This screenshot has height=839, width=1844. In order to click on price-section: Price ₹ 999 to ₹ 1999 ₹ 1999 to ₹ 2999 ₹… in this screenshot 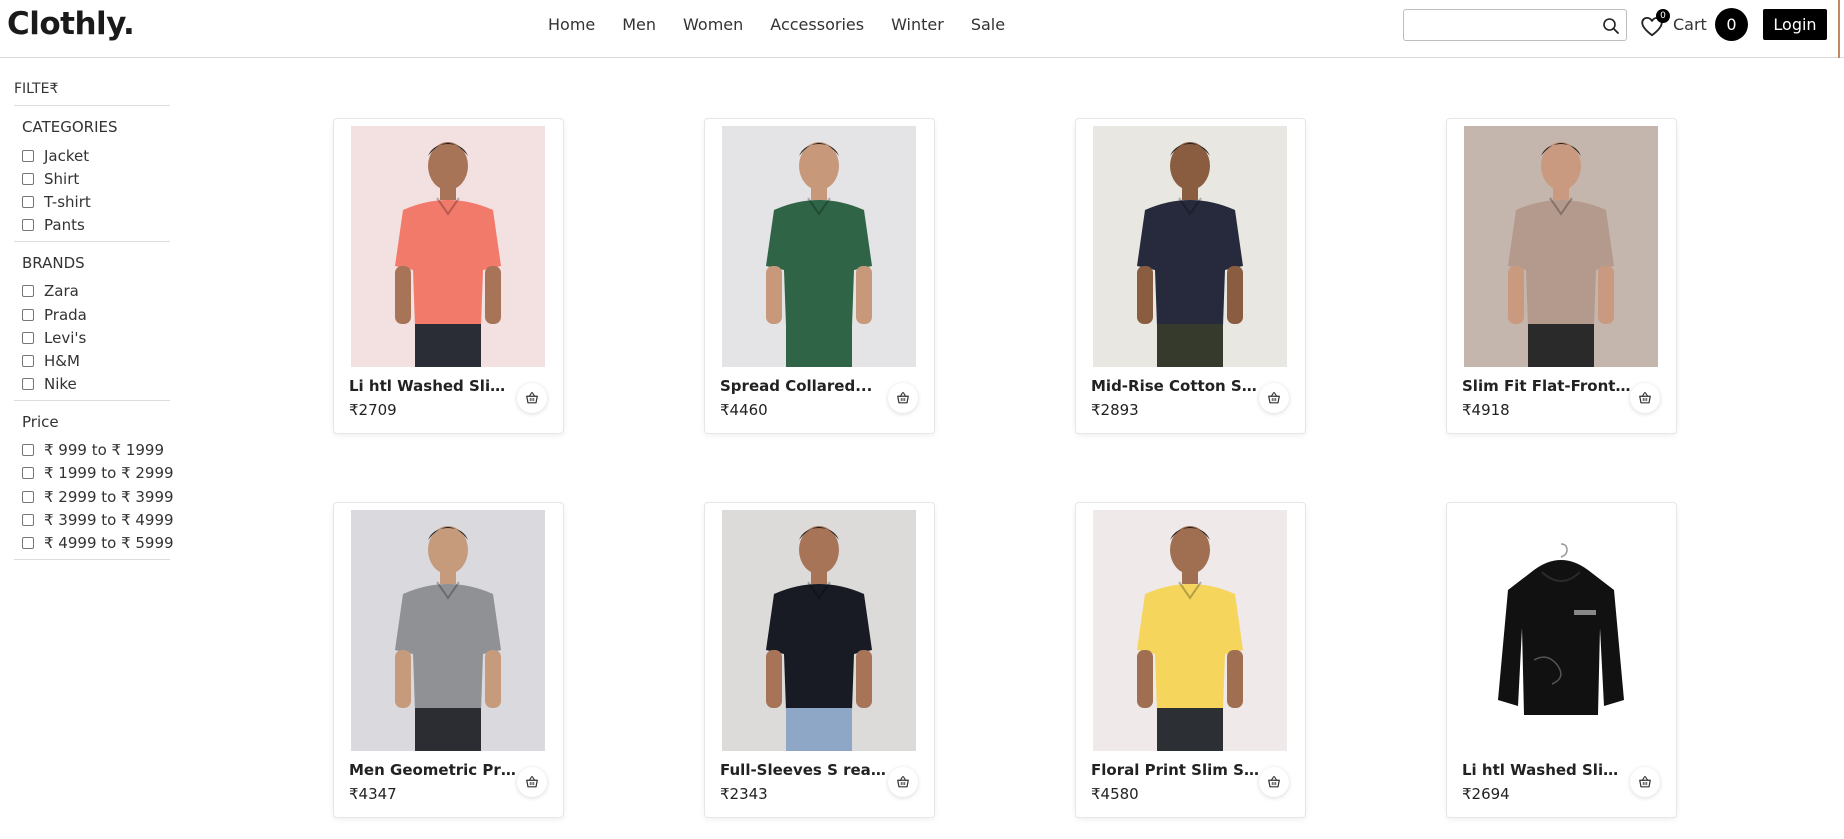, I will do `click(94, 480)`.